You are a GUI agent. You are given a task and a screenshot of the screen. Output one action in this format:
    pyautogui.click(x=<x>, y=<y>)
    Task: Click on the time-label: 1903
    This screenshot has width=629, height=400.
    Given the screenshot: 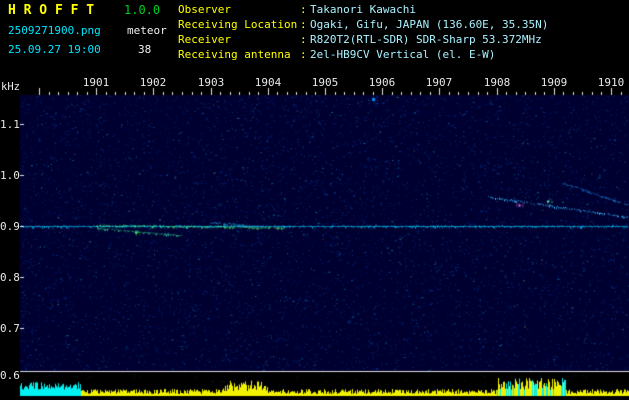 What is the action you would take?
    pyautogui.click(x=211, y=82)
    